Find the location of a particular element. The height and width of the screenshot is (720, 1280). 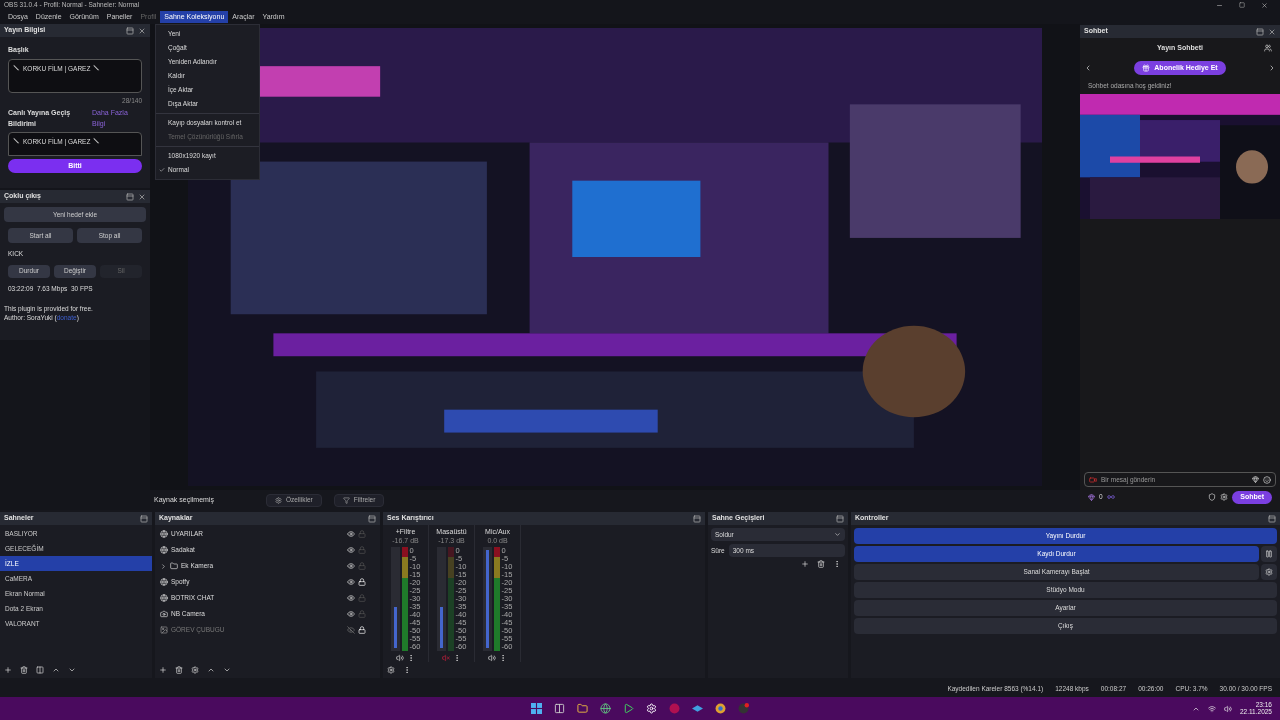

gift-icon is located at coordinates (1146, 68).